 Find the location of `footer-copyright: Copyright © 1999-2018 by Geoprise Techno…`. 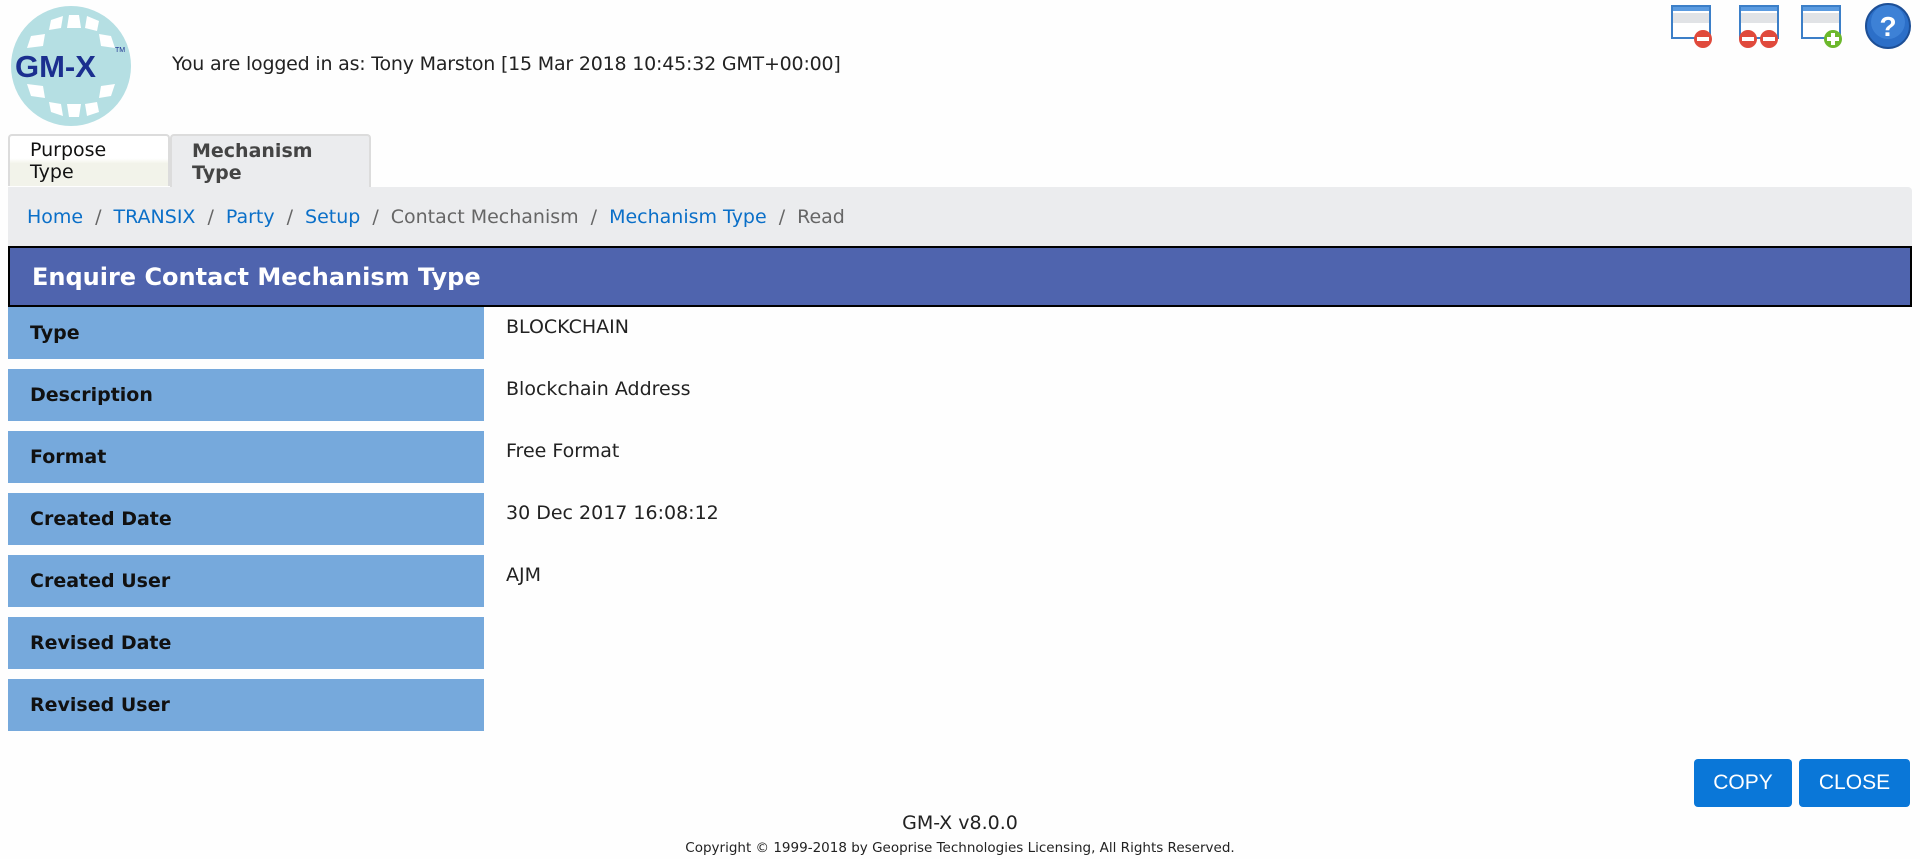

footer-copyright: Copyright © 1999-2018 by Geoprise Techno… is located at coordinates (960, 848).